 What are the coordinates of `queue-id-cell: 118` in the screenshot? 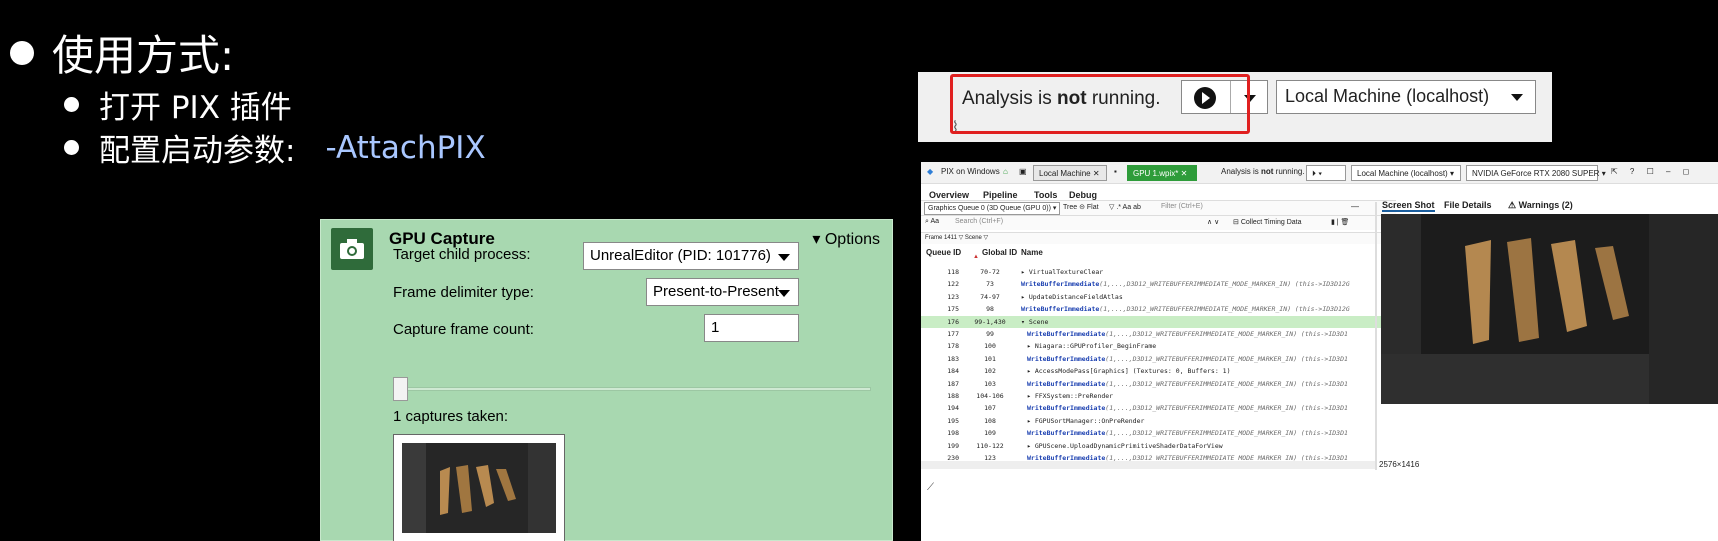 It's located at (953, 272).